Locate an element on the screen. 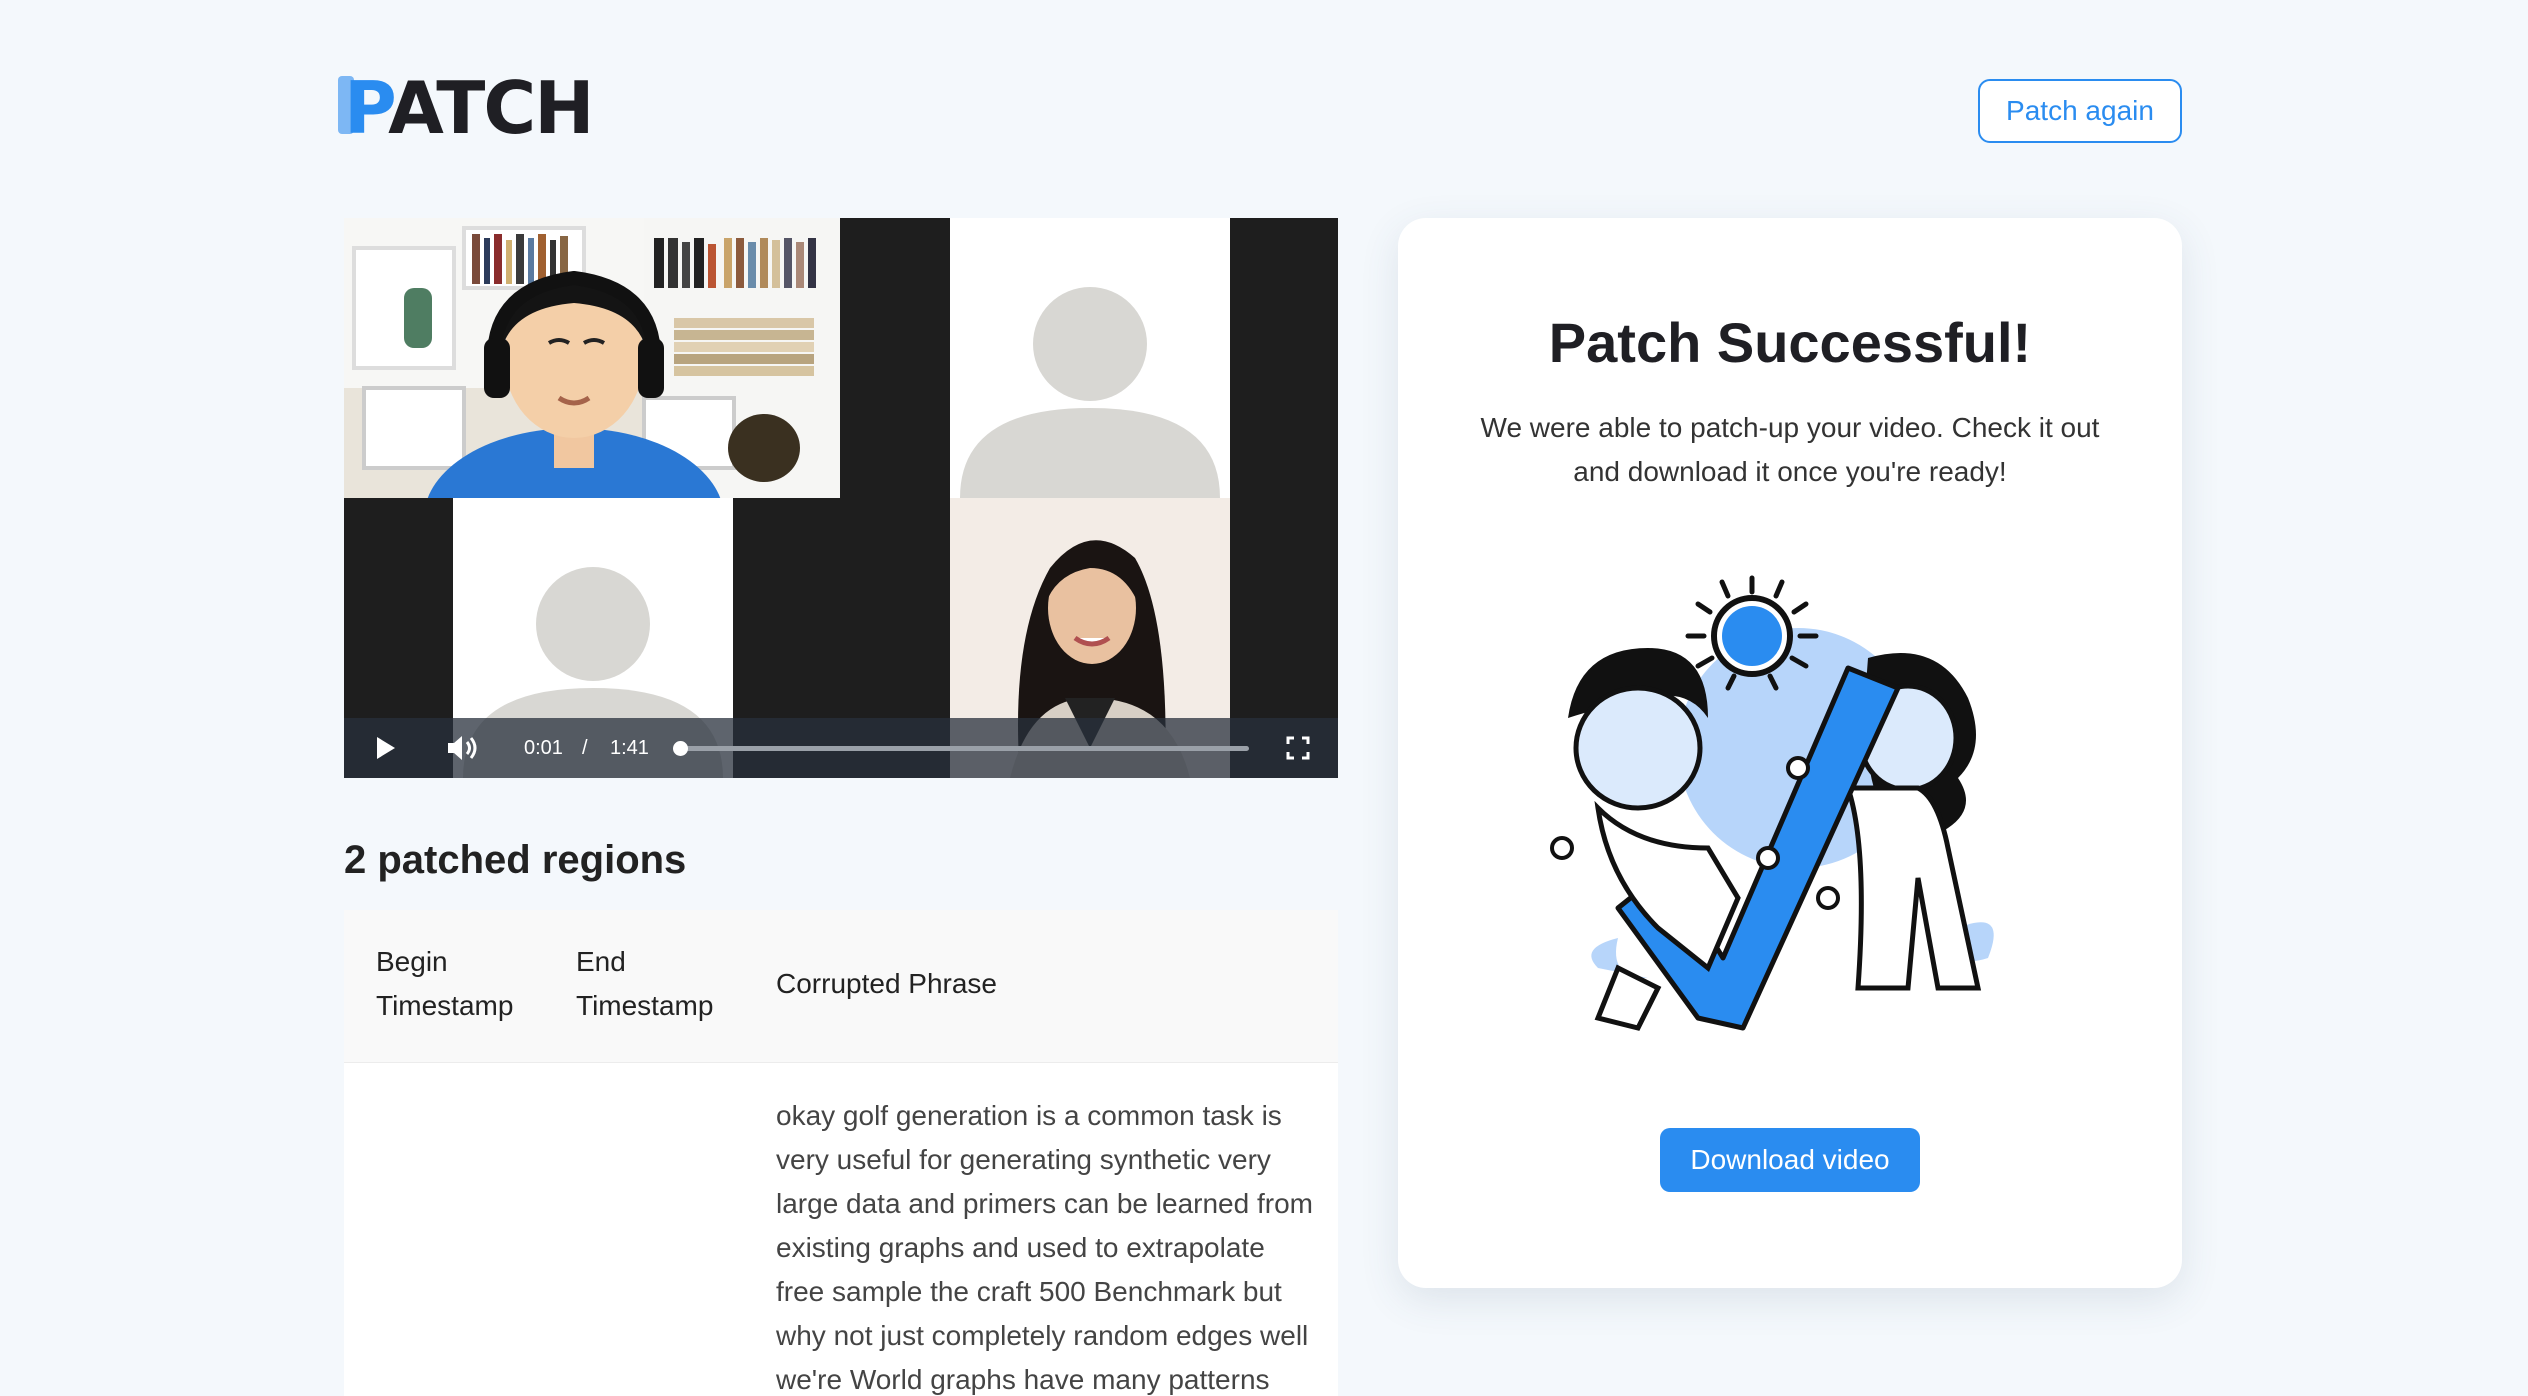 The image size is (2528, 1396). avatar-placeholder-icon is located at coordinates (1090, 392).